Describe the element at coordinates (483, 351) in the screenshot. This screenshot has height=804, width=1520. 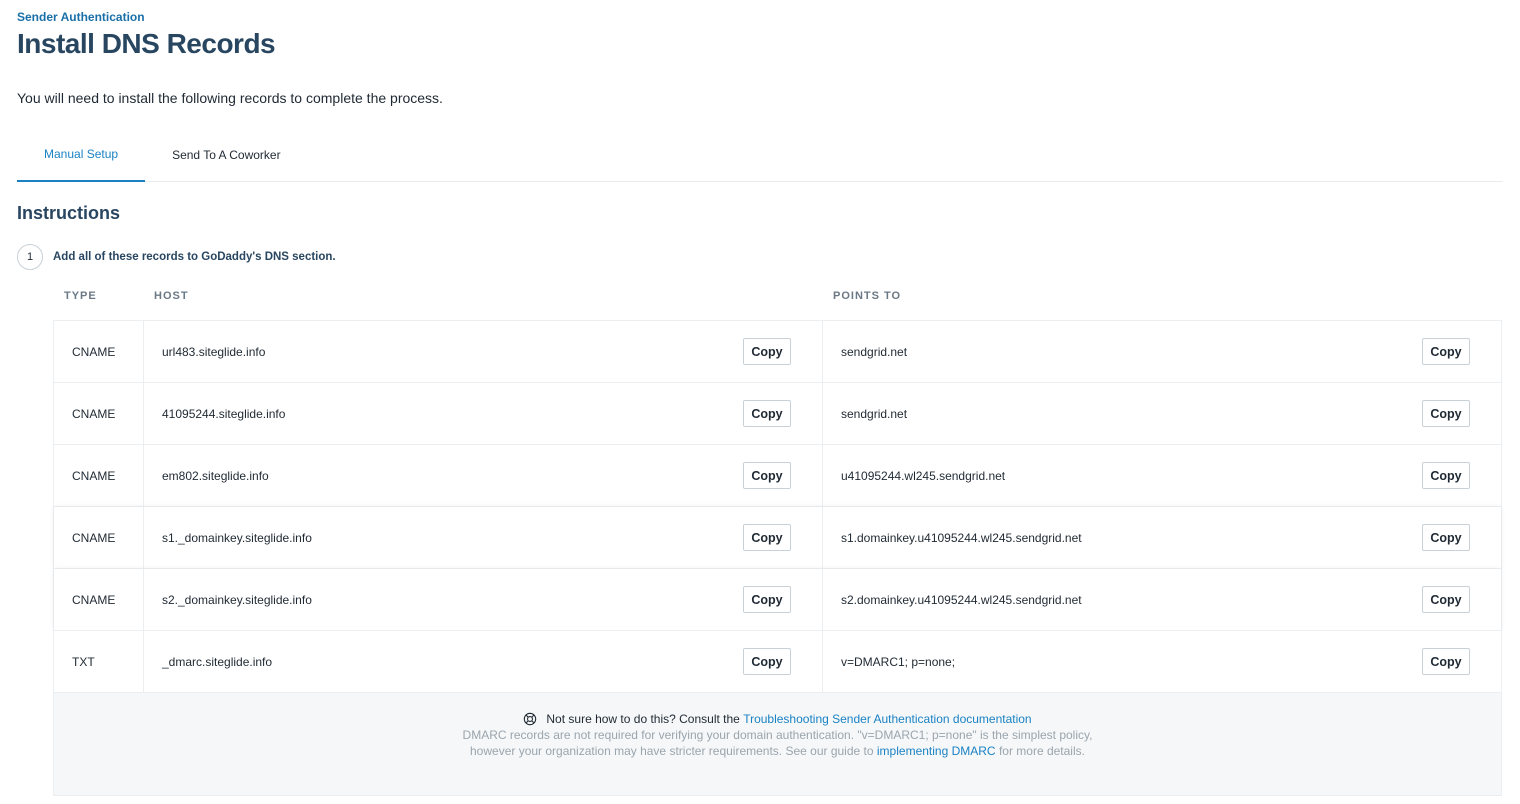
I see `host-cell: url483.siteglide.info Copy` at that location.